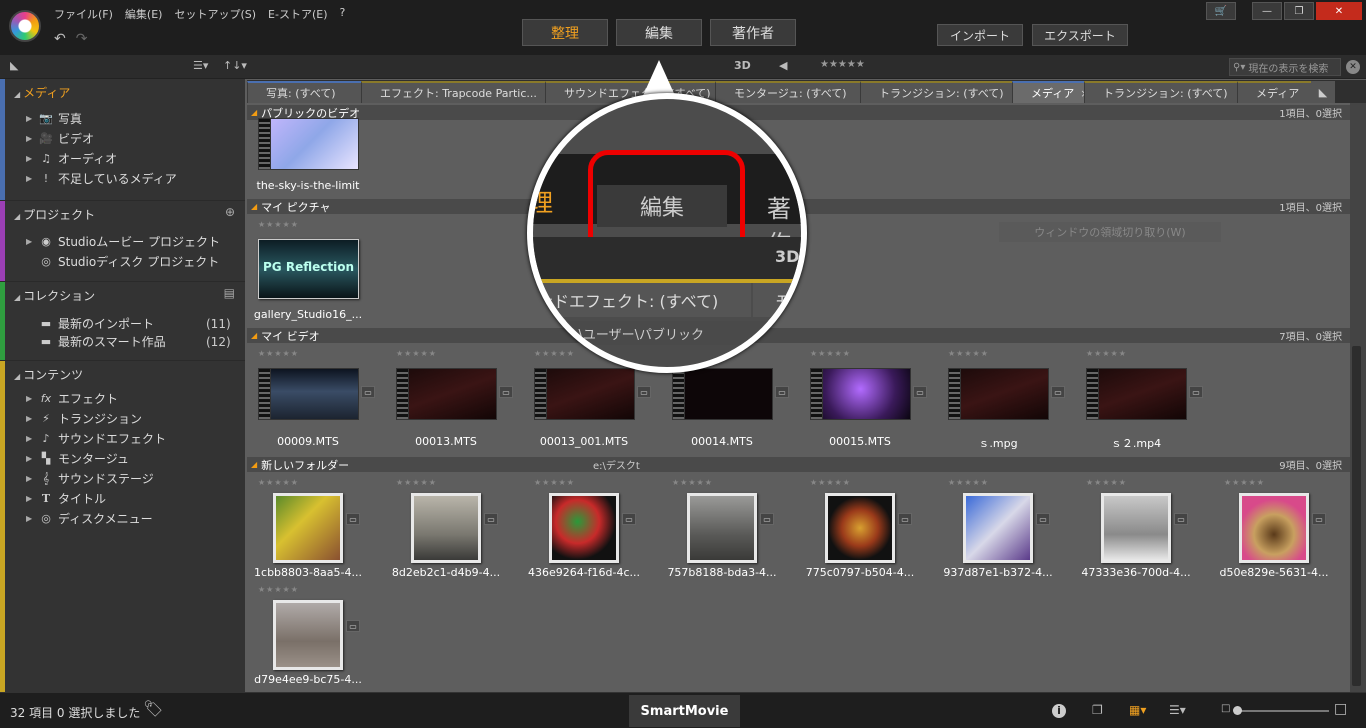 Image resolution: width=1366 pixels, height=728 pixels. I want to click on slider-knob, so click(1237, 710).